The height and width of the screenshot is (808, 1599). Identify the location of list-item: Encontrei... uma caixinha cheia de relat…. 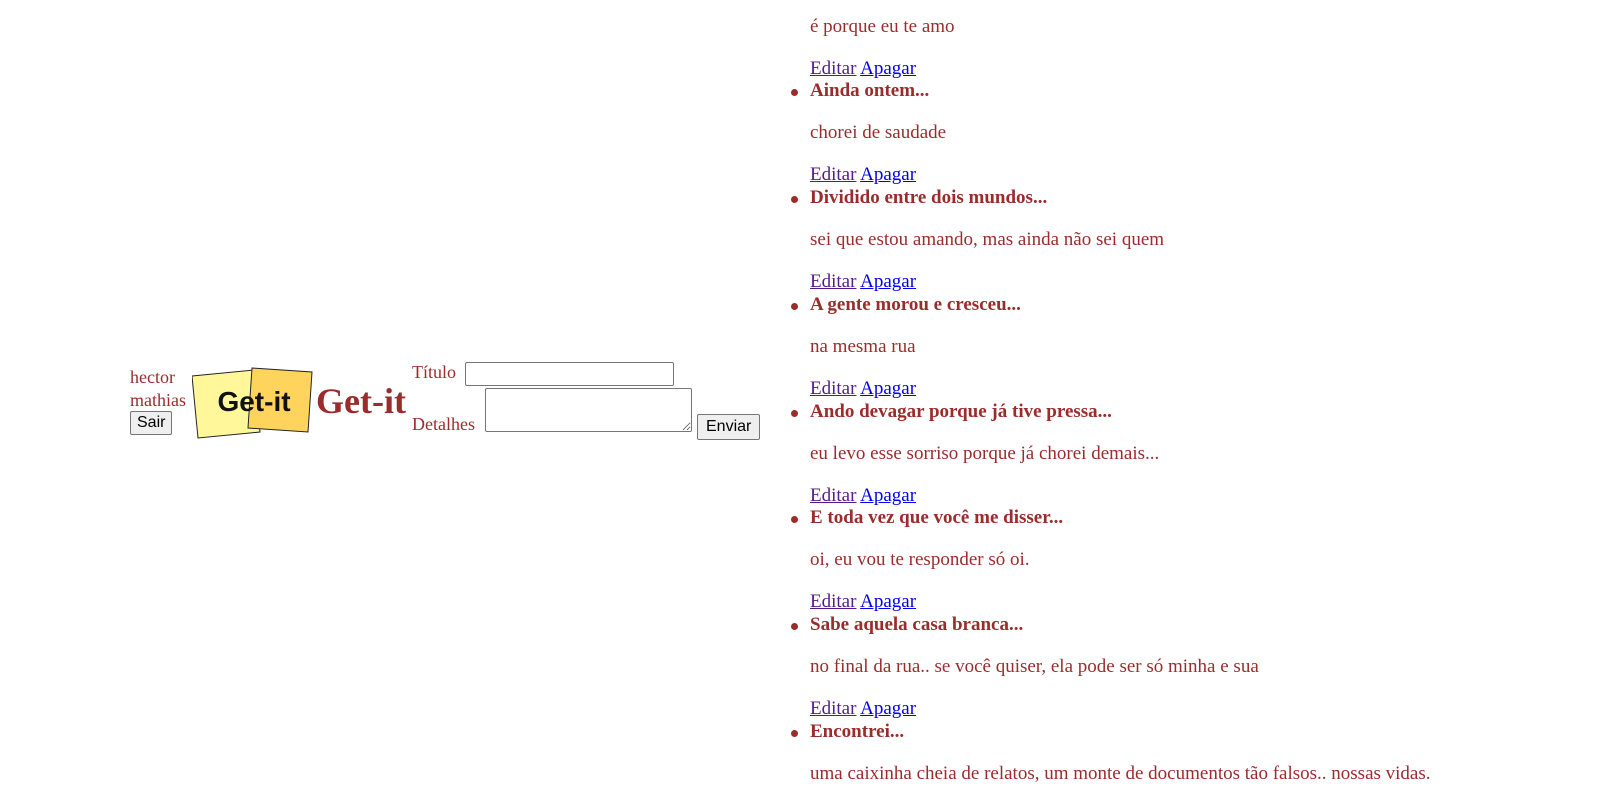
(1111, 753).